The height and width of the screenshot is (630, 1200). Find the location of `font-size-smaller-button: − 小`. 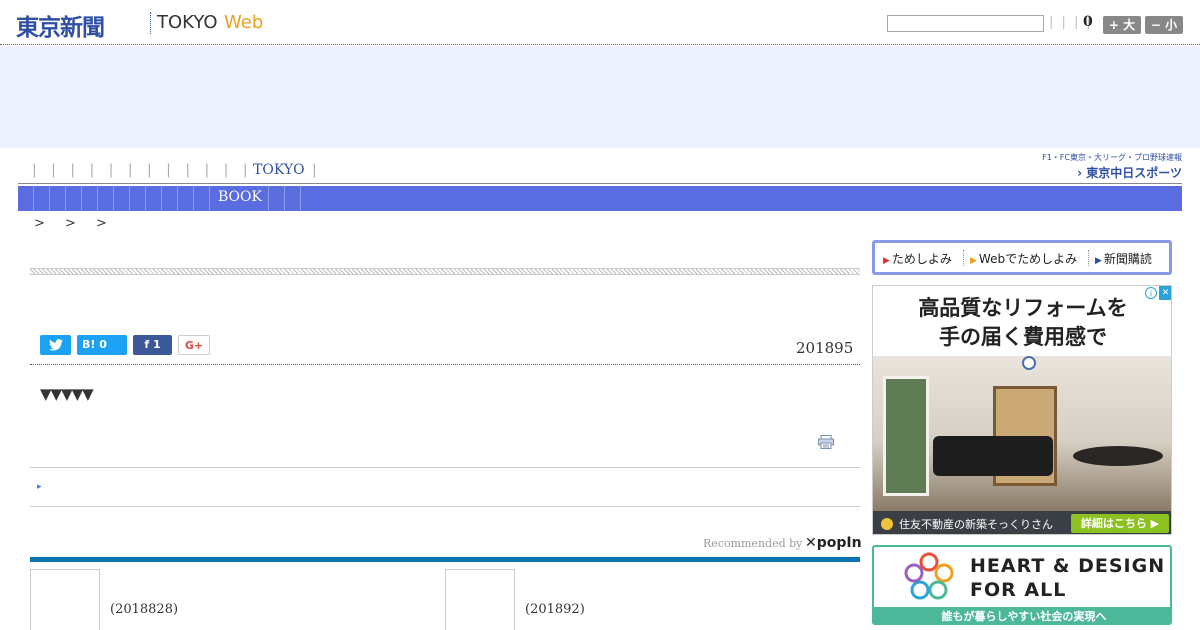

font-size-smaller-button: − 小 is located at coordinates (1164, 25).